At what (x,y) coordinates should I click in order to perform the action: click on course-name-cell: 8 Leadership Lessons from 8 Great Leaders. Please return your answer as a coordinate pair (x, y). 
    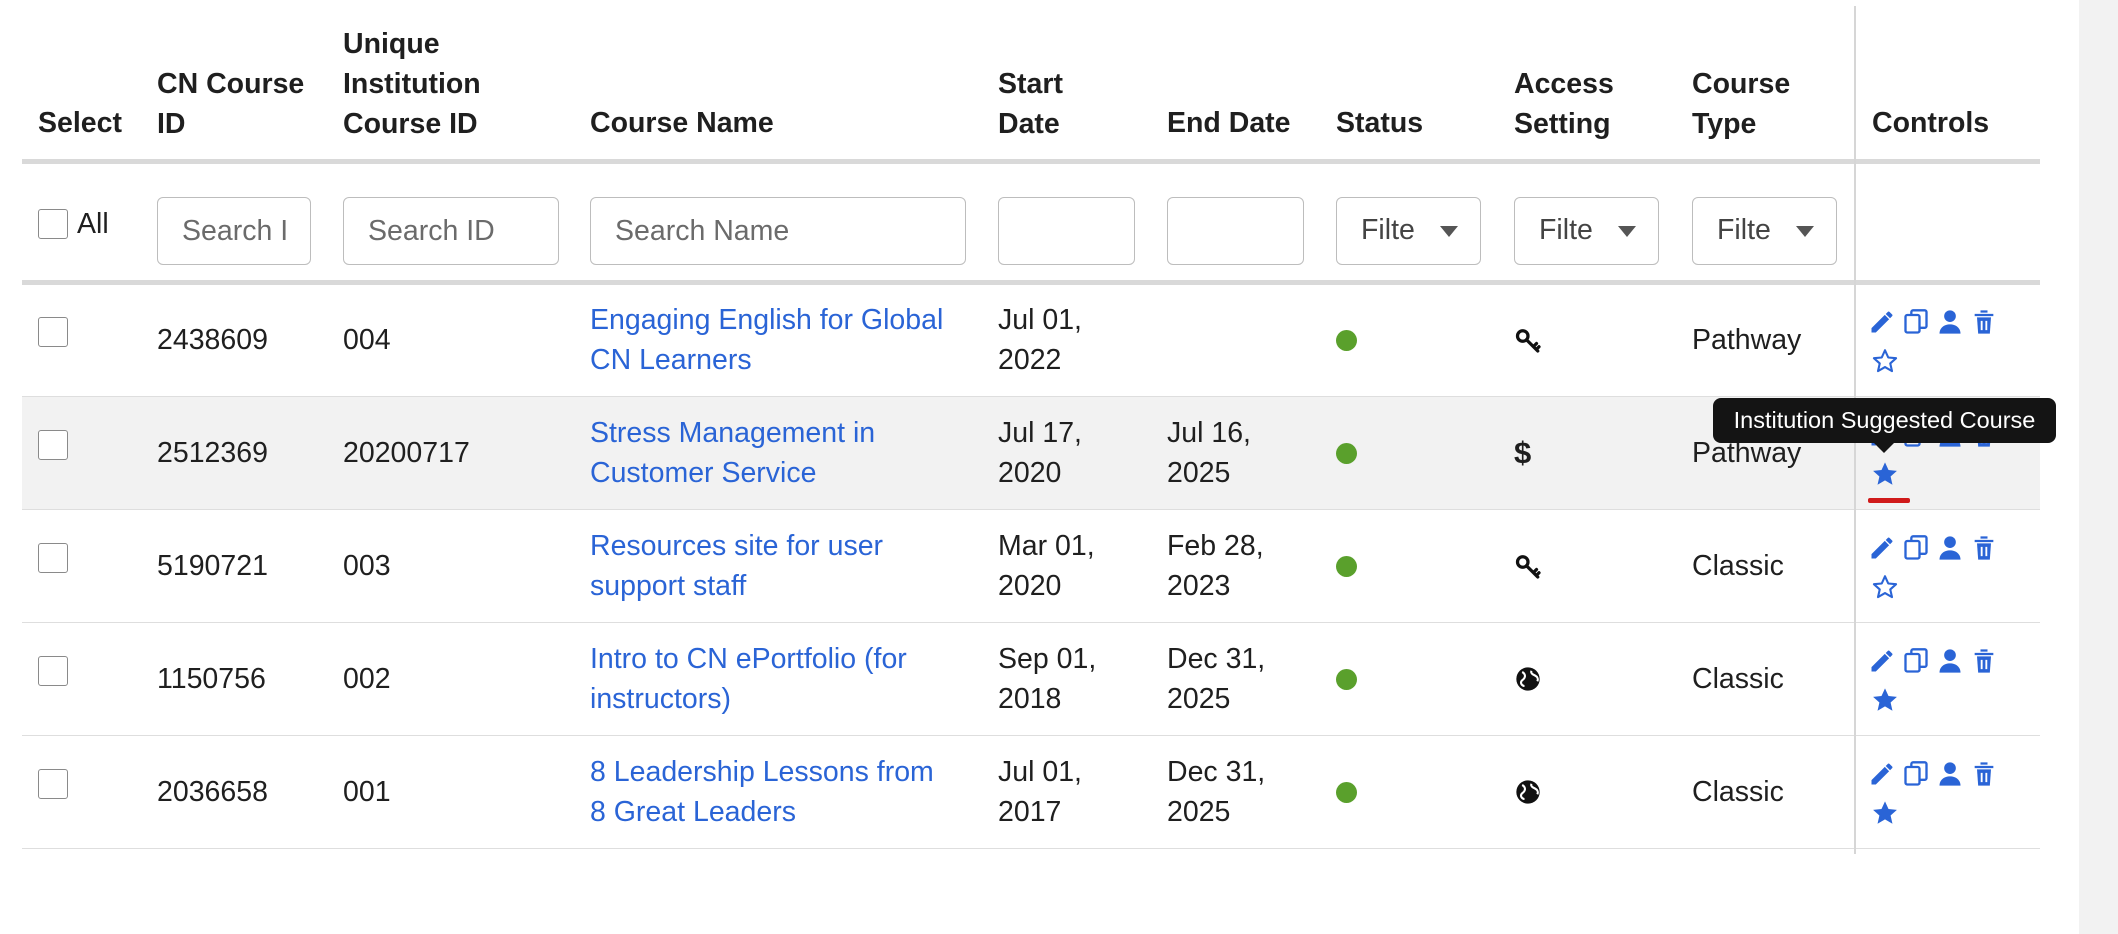
    Looking at the image, I should click on (762, 792).